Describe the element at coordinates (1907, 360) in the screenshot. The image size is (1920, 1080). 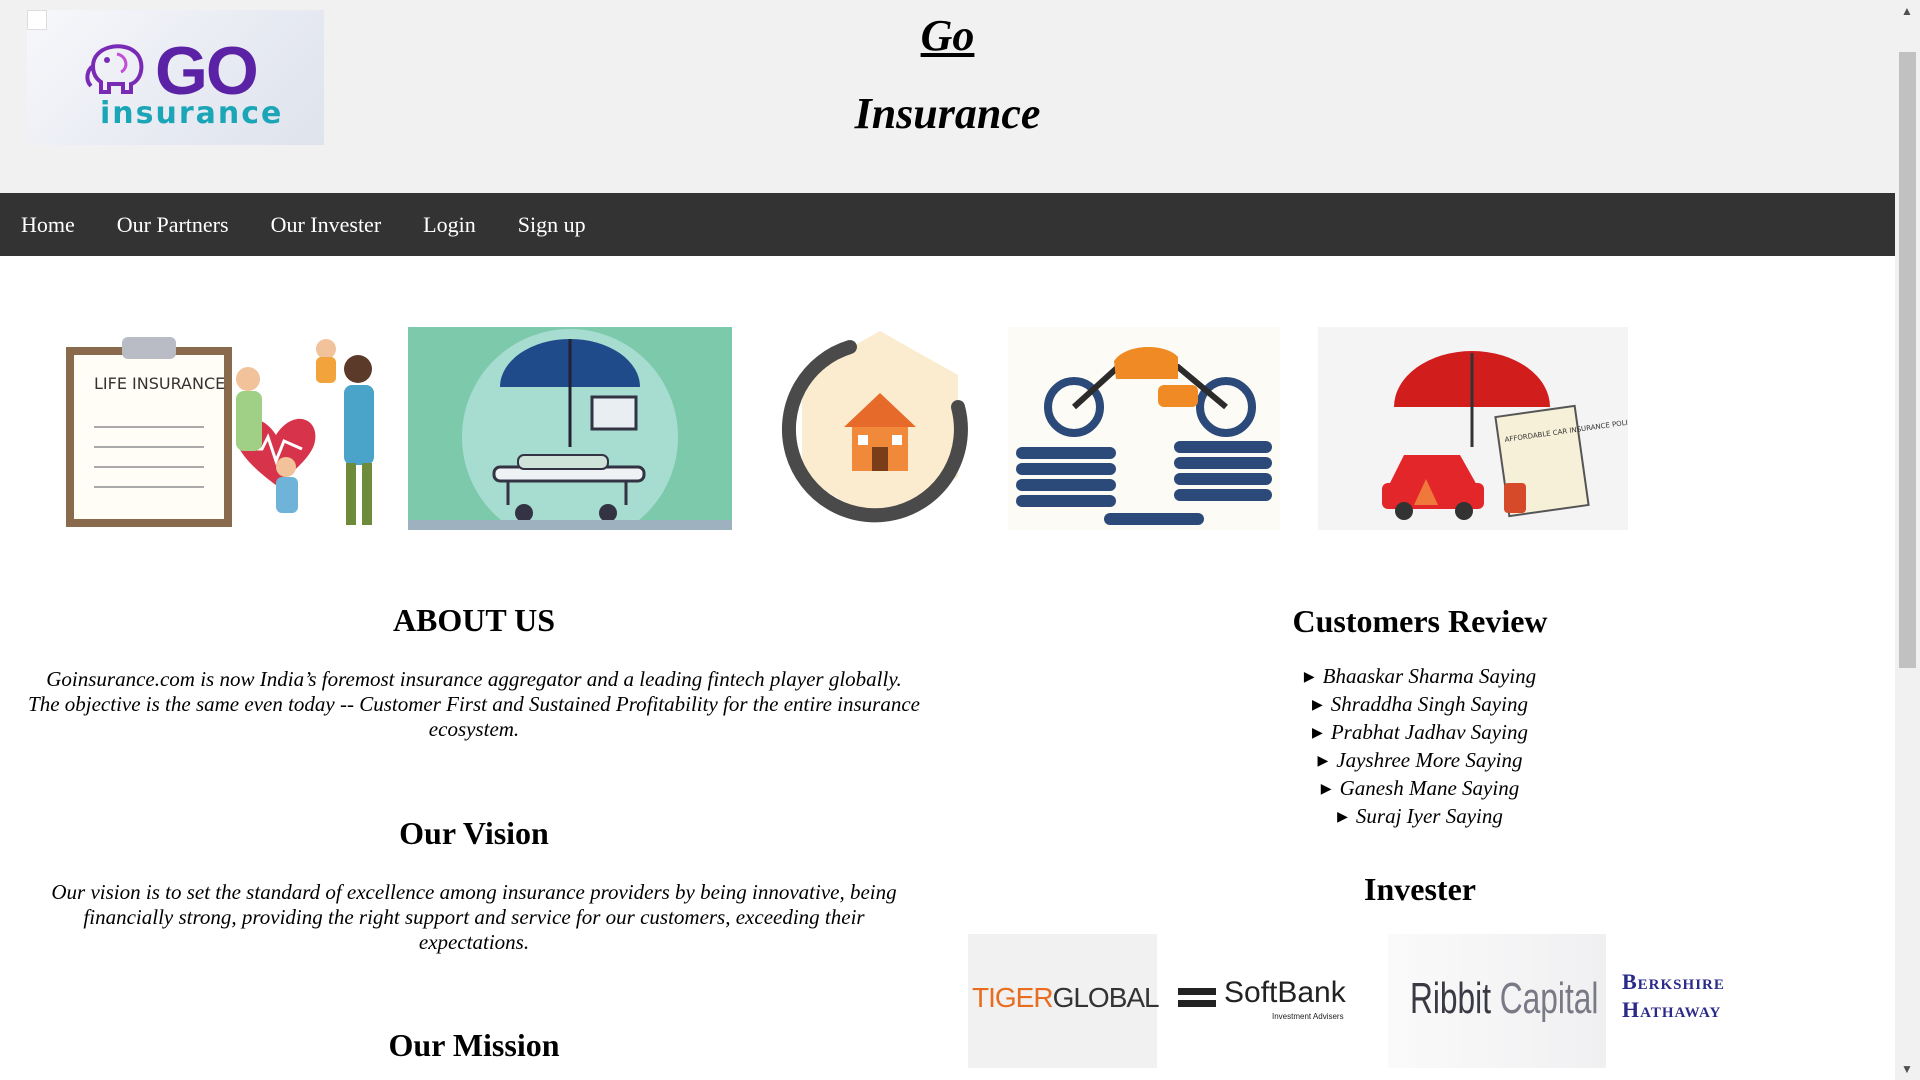
I see `scrollbar-thumb` at that location.